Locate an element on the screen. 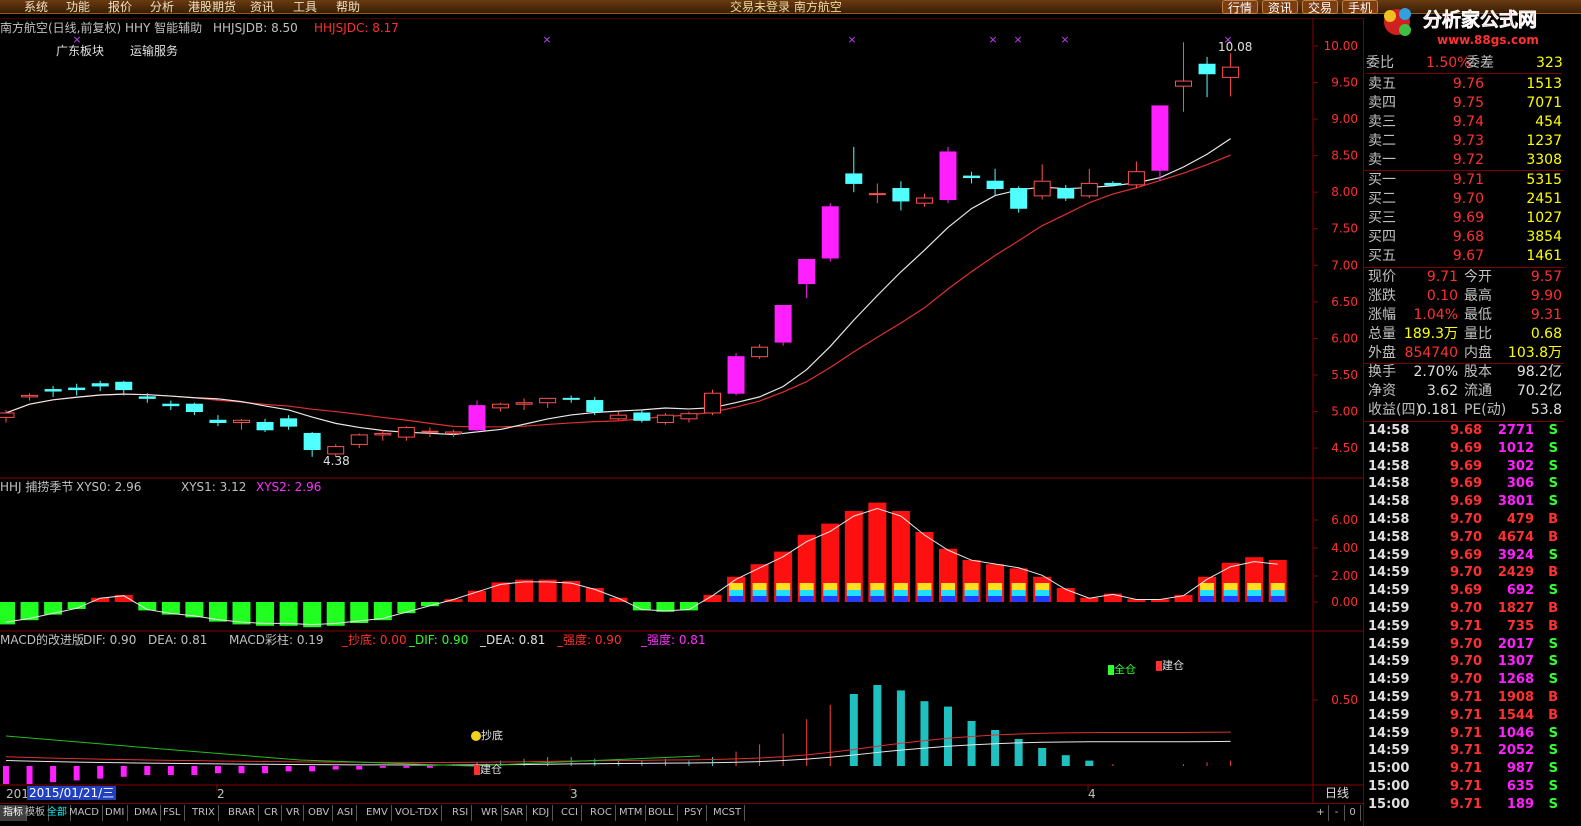  indicator-tab-mcst: MCST is located at coordinates (728, 813).